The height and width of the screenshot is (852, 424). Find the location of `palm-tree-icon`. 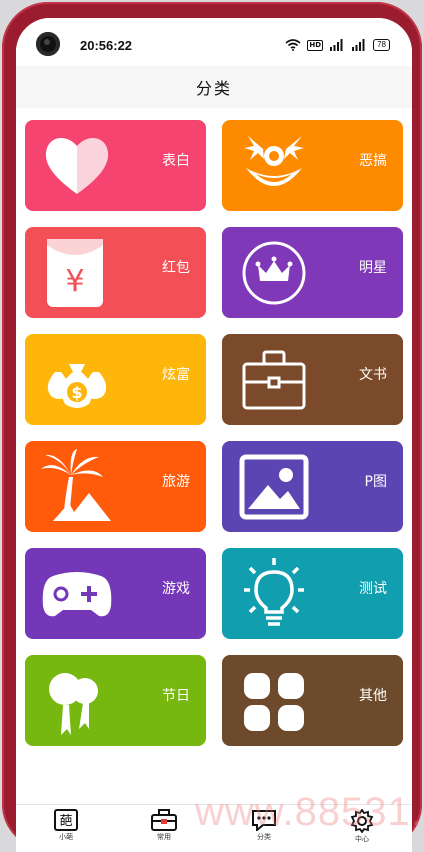

palm-tree-icon is located at coordinates (76, 485).